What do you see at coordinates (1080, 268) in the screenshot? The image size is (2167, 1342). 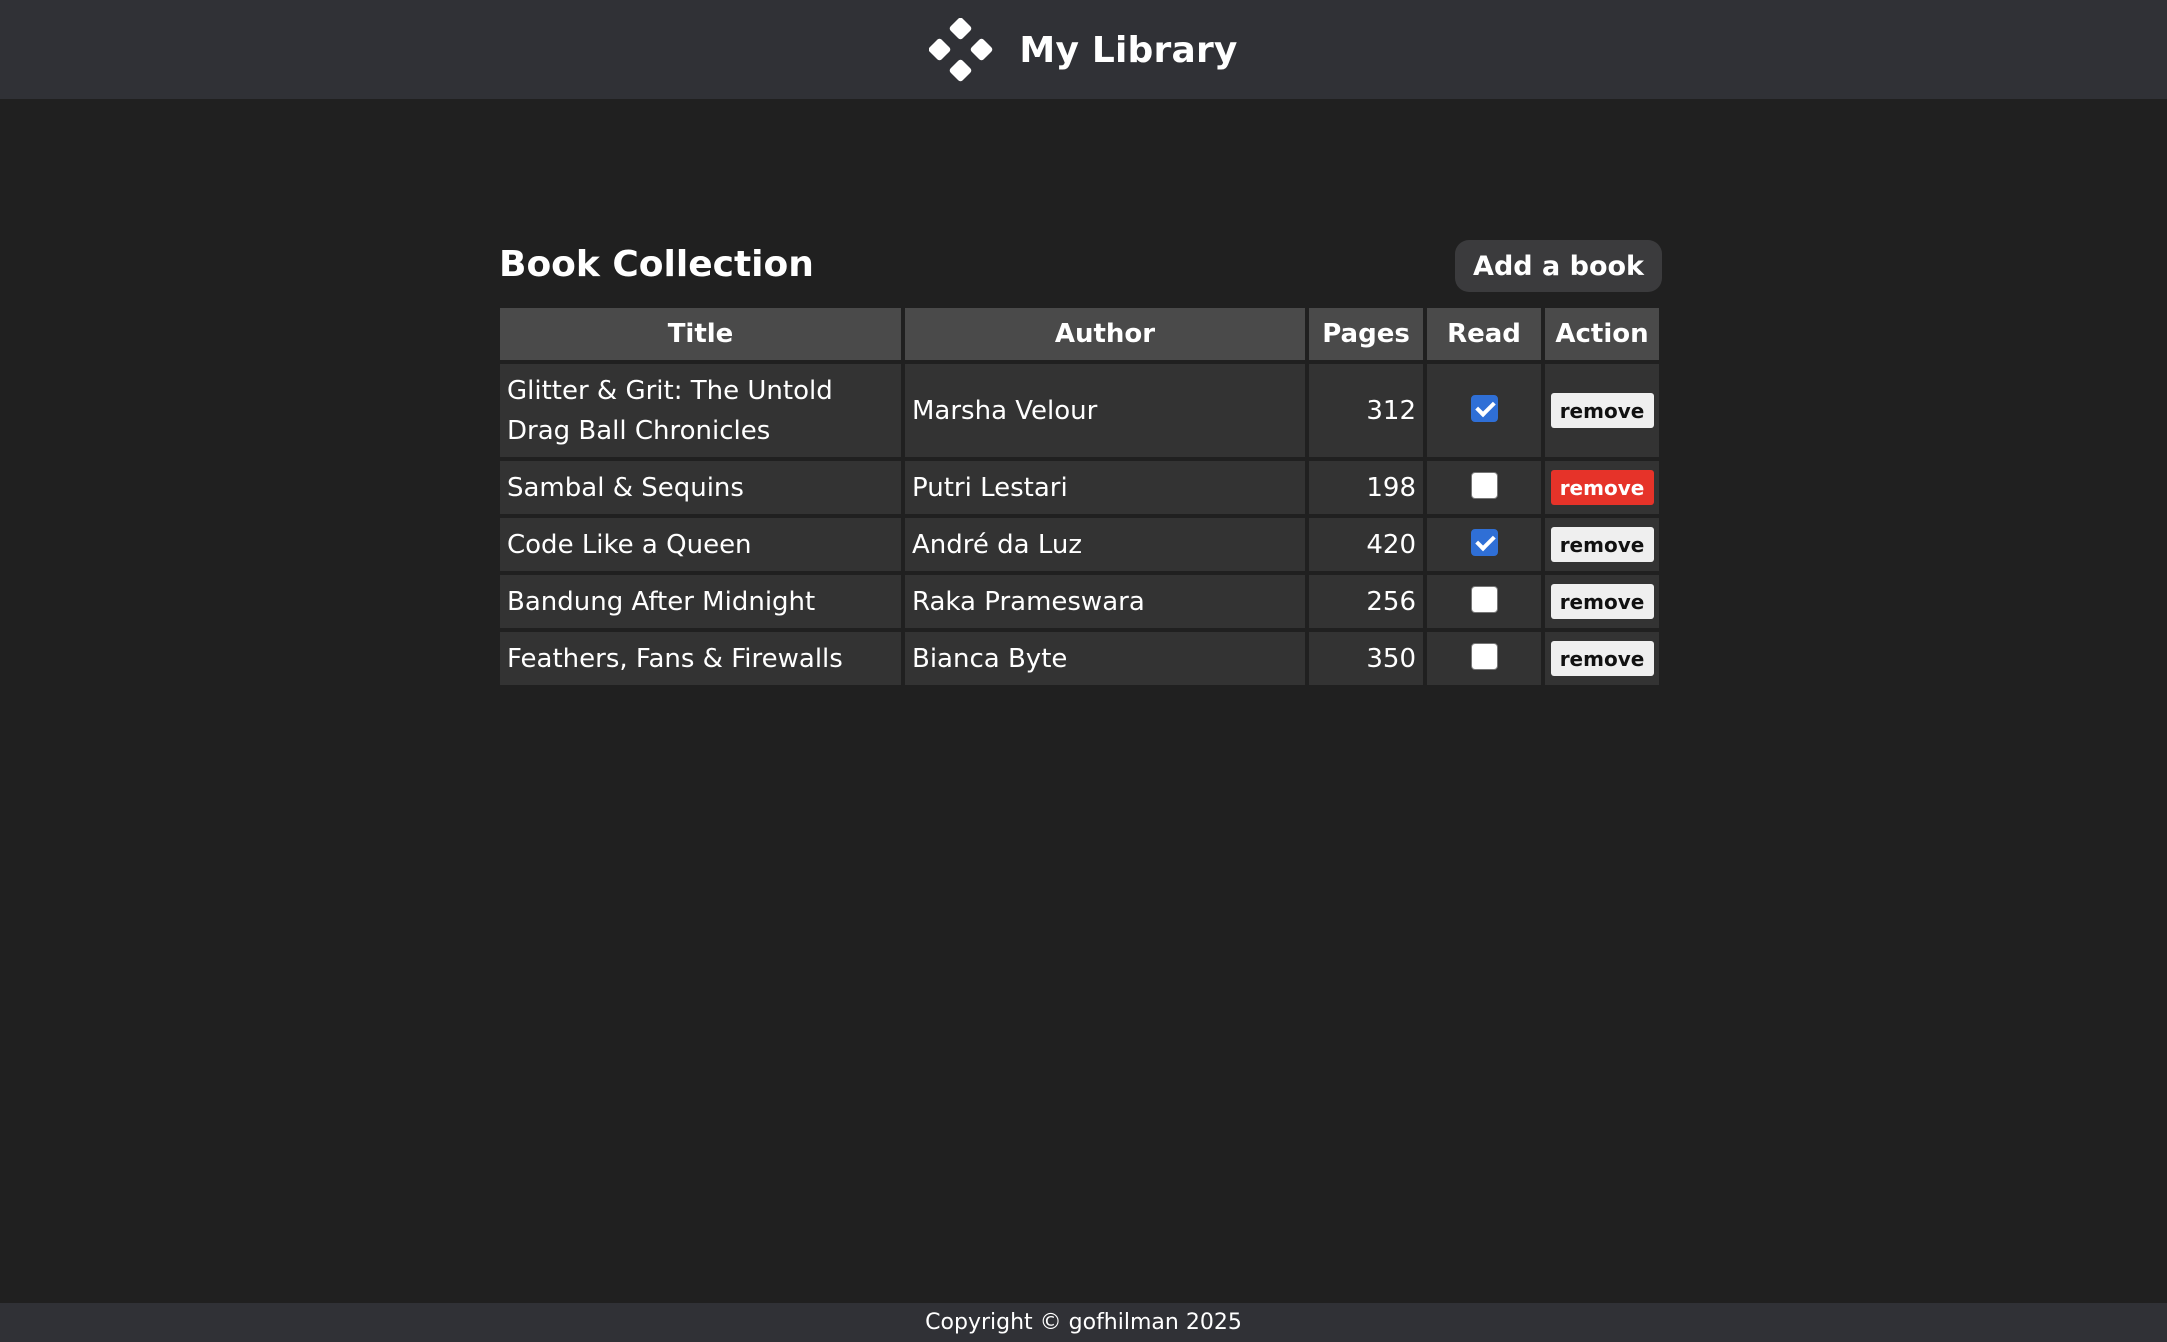 I see `collection-toolbar: Book Collection Add a book` at bounding box center [1080, 268].